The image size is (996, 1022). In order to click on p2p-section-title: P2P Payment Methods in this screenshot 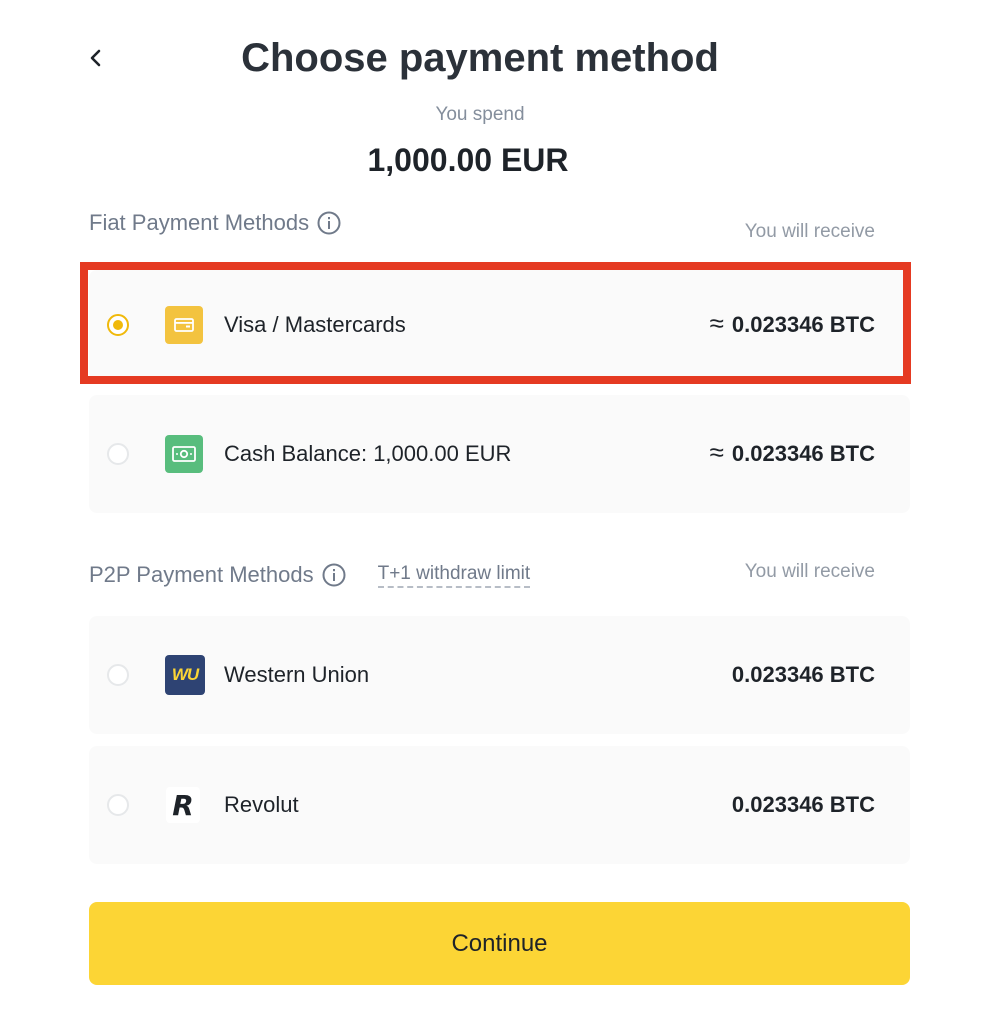, I will do `click(201, 574)`.